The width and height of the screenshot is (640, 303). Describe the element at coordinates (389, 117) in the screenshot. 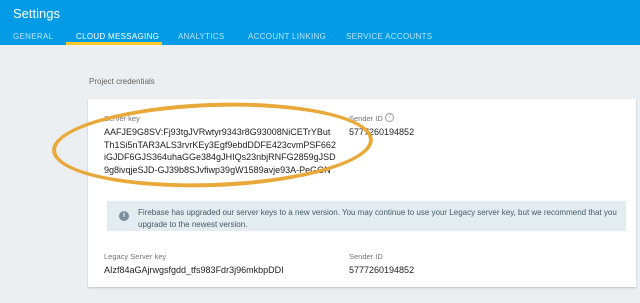

I see `help-icon: ?` at that location.